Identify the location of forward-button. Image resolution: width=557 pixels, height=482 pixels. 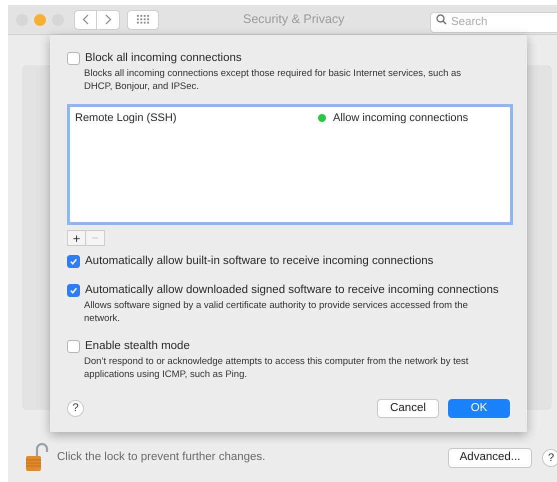
(108, 20).